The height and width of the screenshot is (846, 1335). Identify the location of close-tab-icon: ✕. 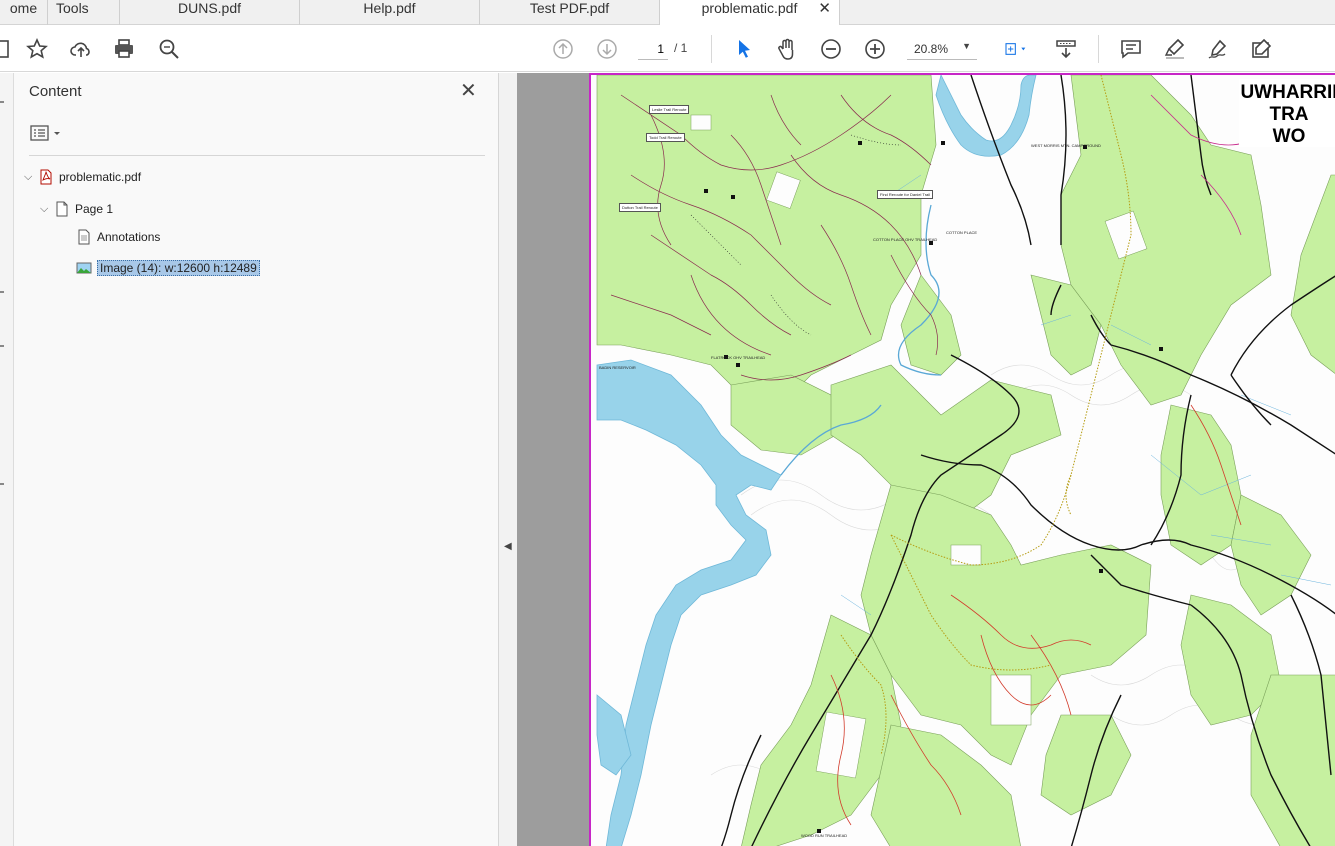
(824, 8).